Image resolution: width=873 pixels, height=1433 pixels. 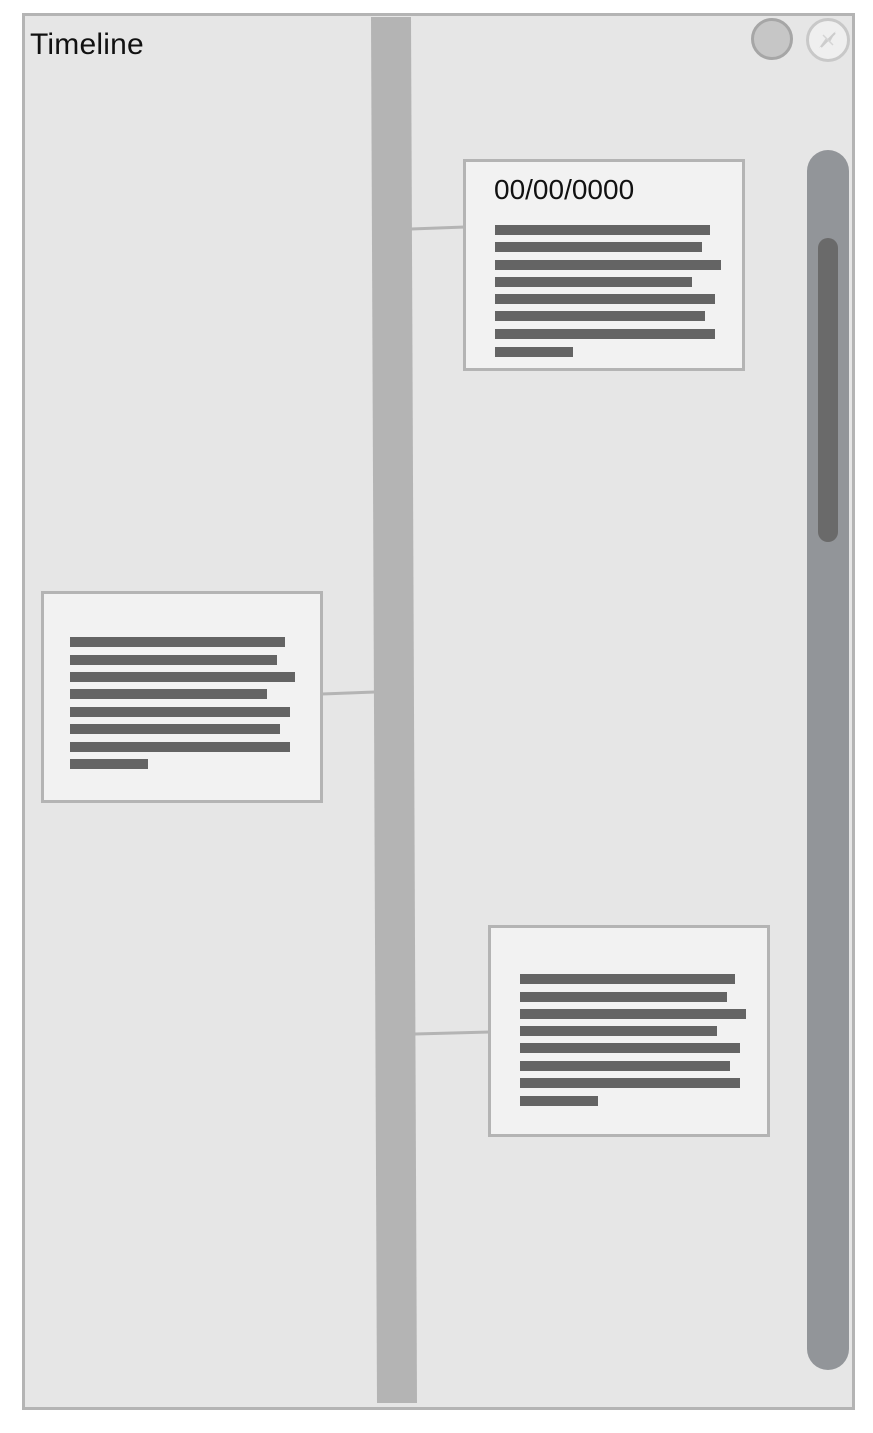 I want to click on event-card: 00/00/0000, so click(x=604, y=265).